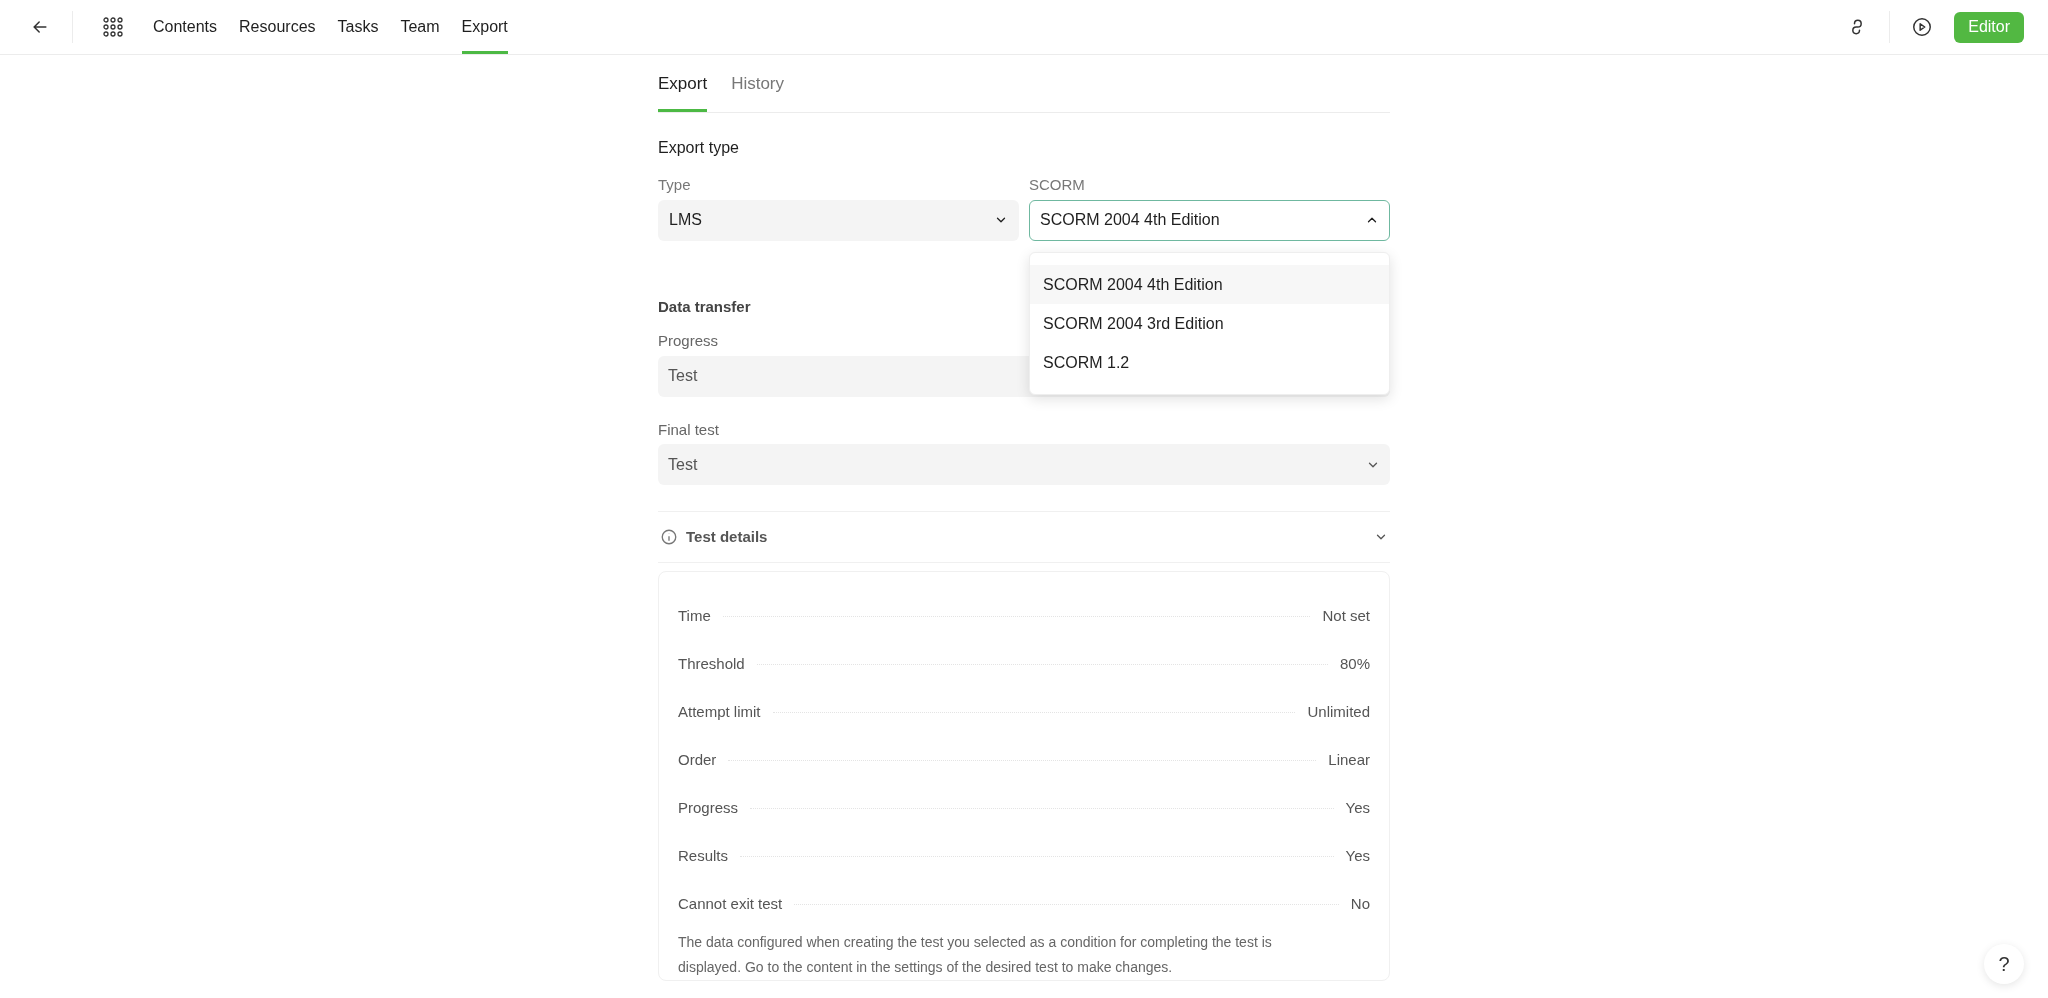  I want to click on details-note: The data configured when creating the test you selected as a condition for completing the test is displayed. Go to the content in the settings of the desired test to make changes., so click(975, 955).